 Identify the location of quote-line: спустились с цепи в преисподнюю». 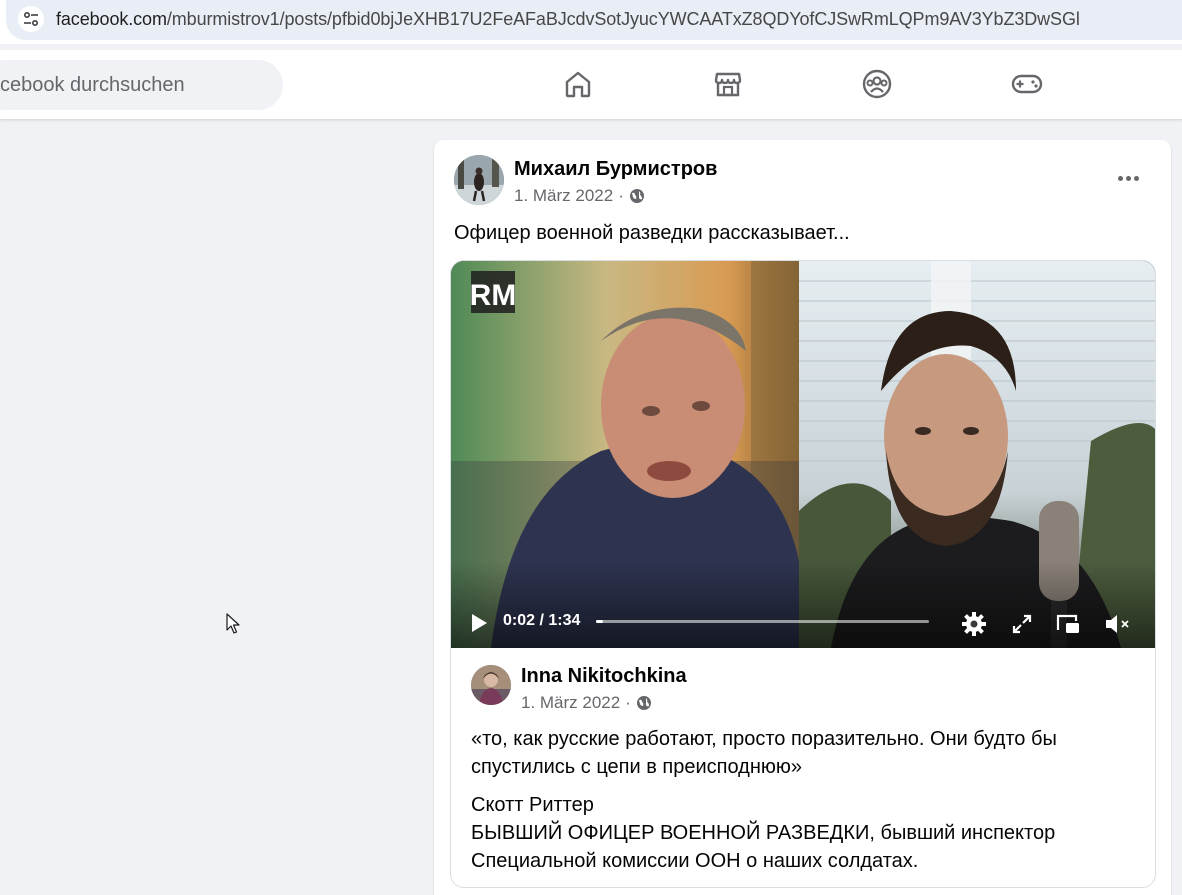
(637, 767).